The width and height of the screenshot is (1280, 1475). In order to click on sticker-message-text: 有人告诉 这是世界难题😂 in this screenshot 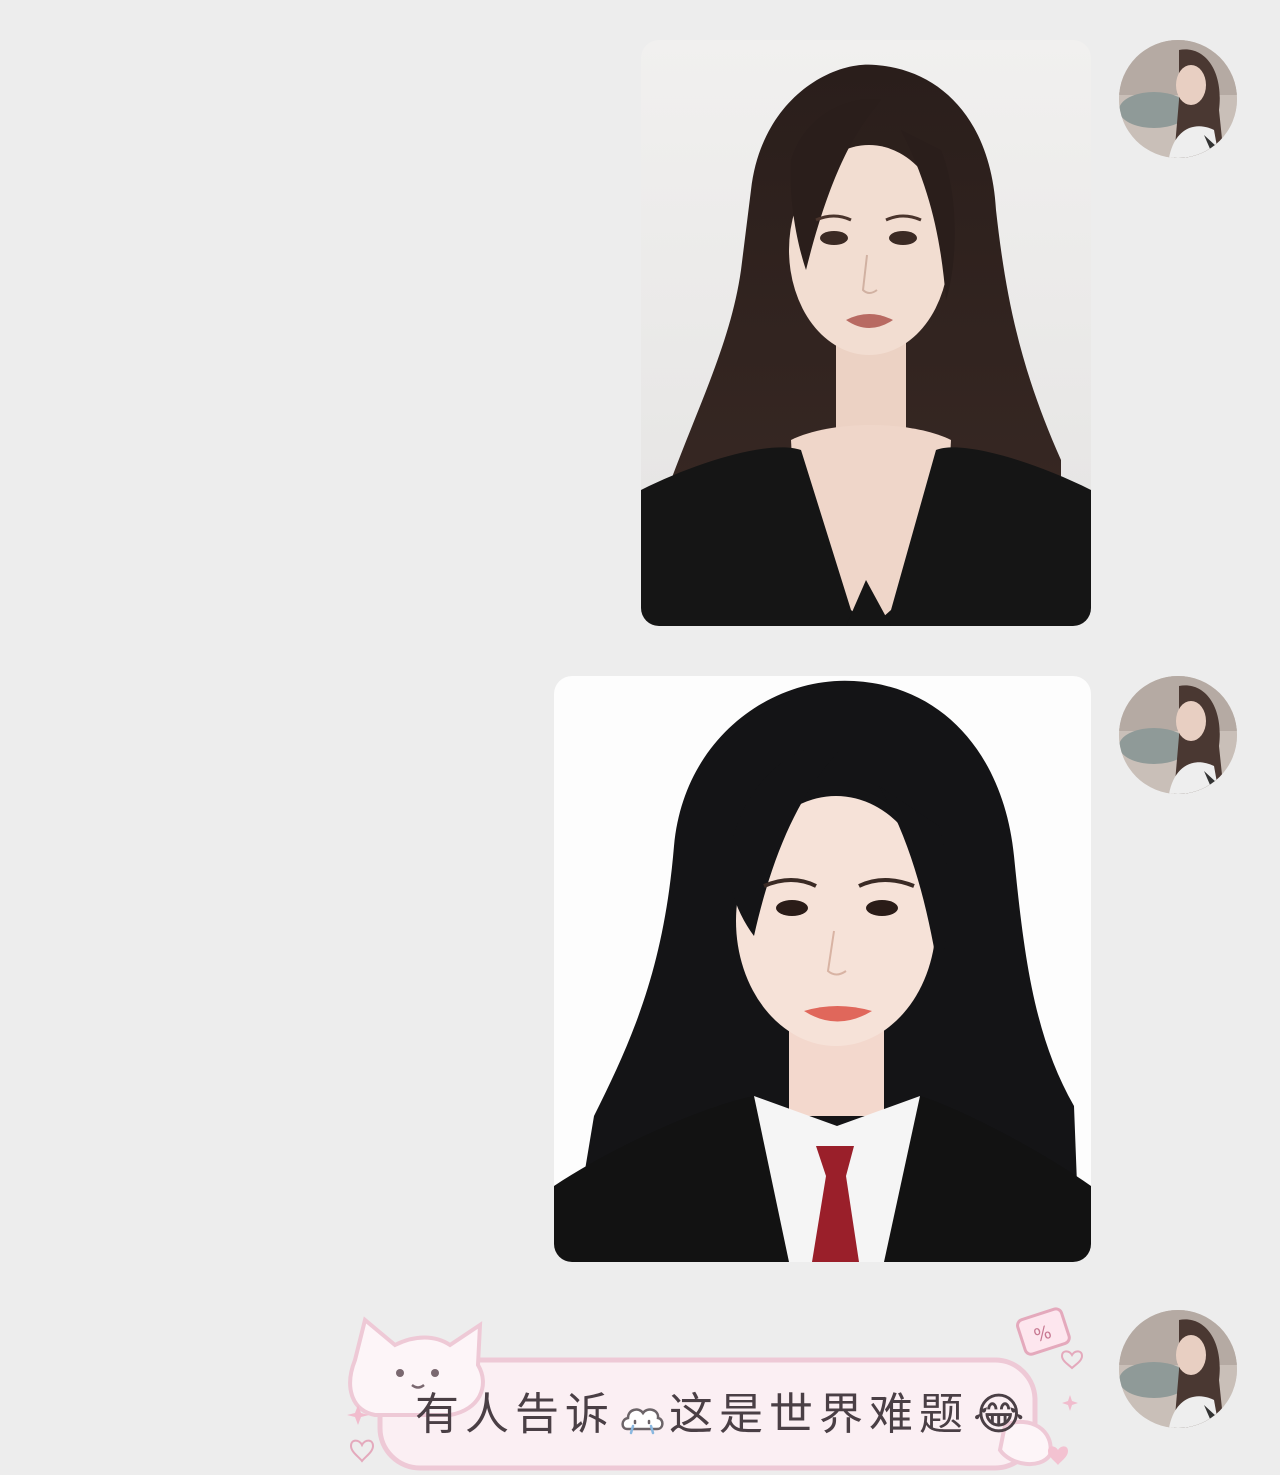, I will do `click(722, 1414)`.